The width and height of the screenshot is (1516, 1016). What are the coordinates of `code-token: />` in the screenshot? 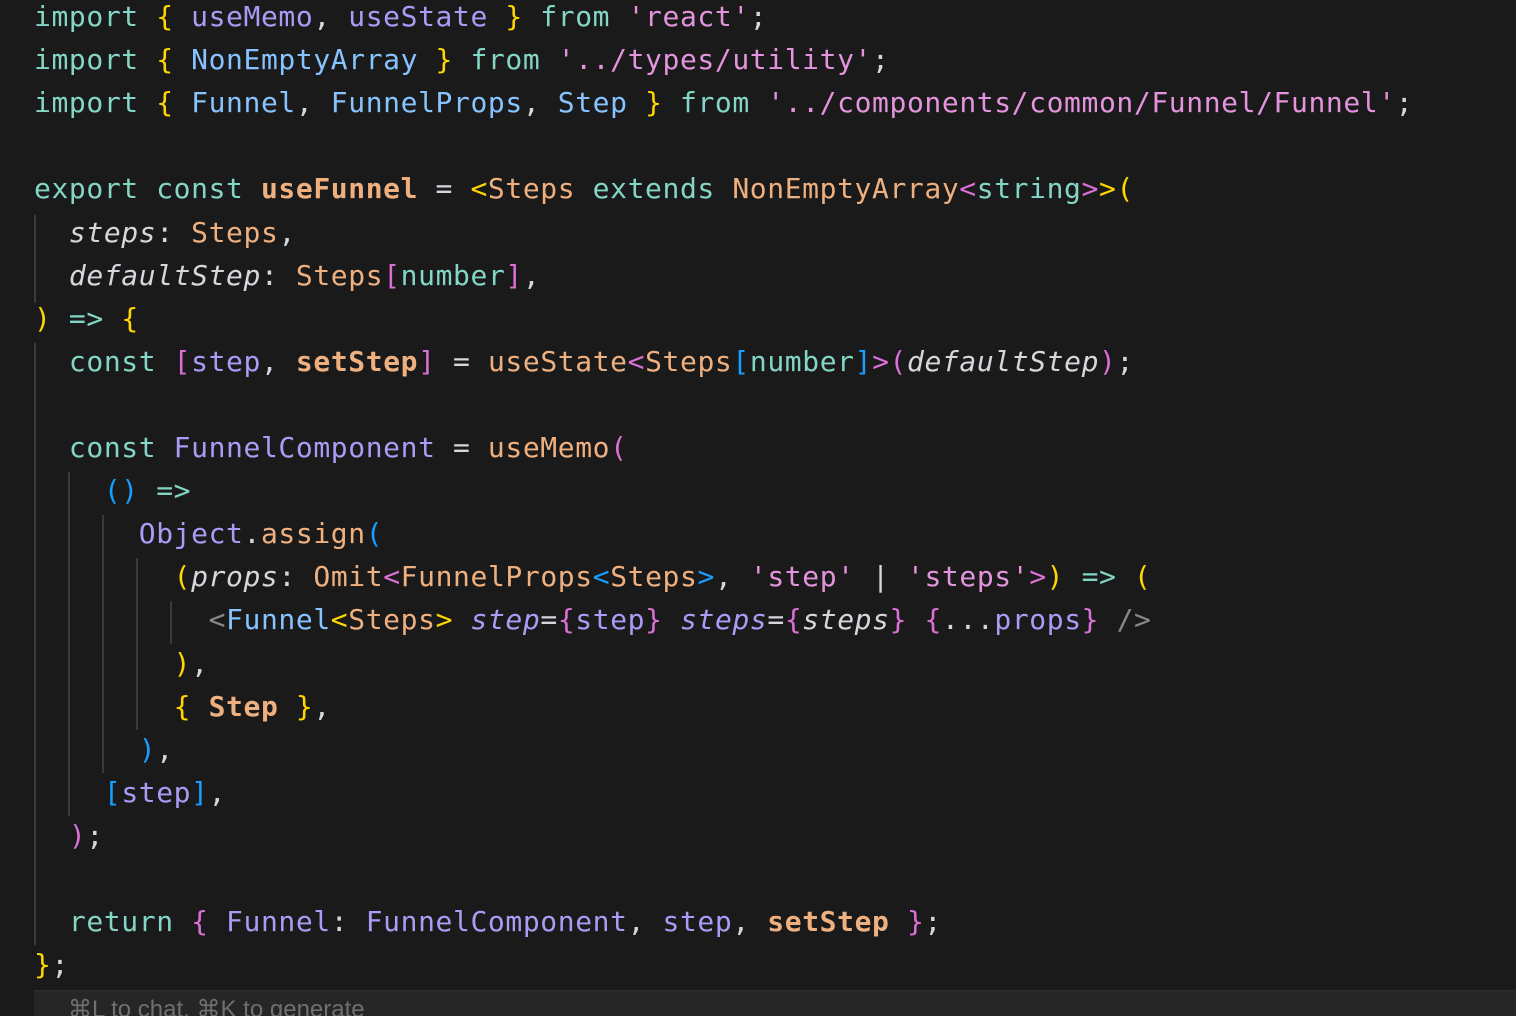 It's located at (1125, 620).